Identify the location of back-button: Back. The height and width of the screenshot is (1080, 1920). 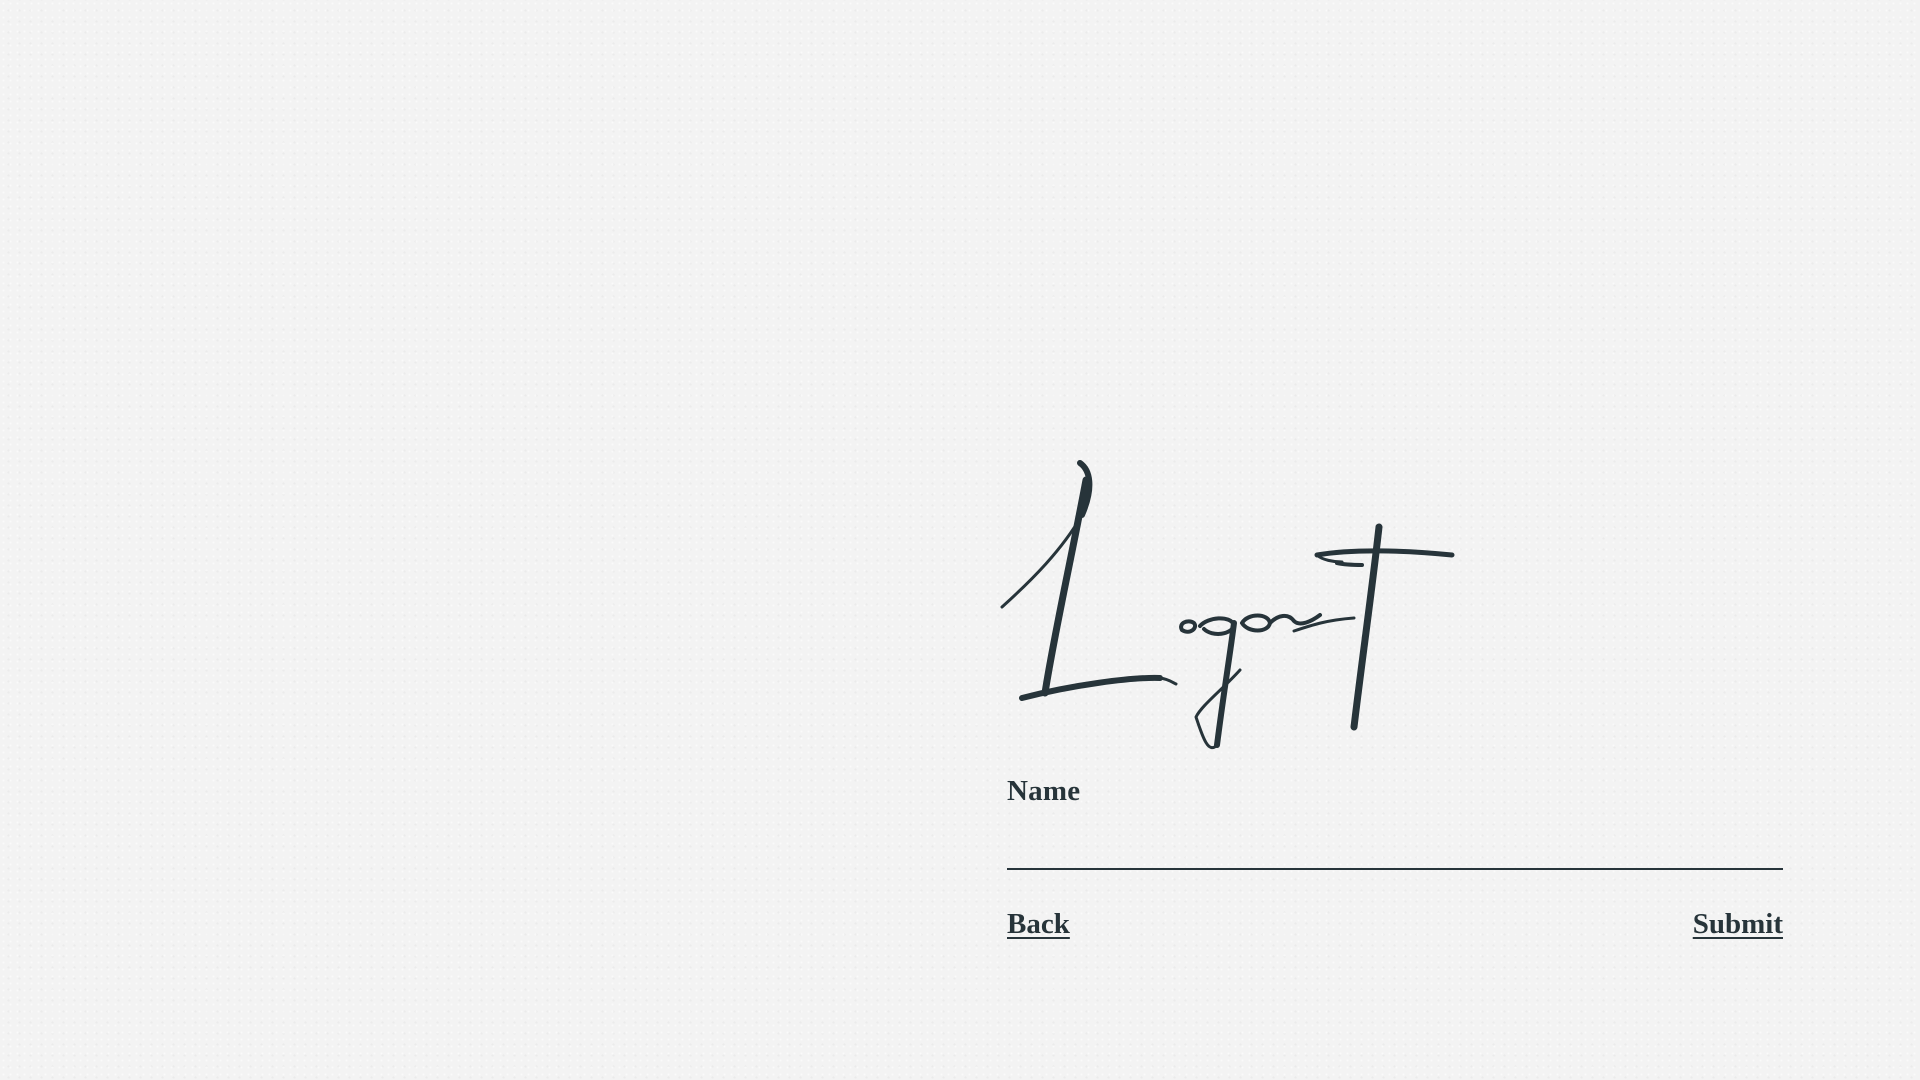
(1038, 924).